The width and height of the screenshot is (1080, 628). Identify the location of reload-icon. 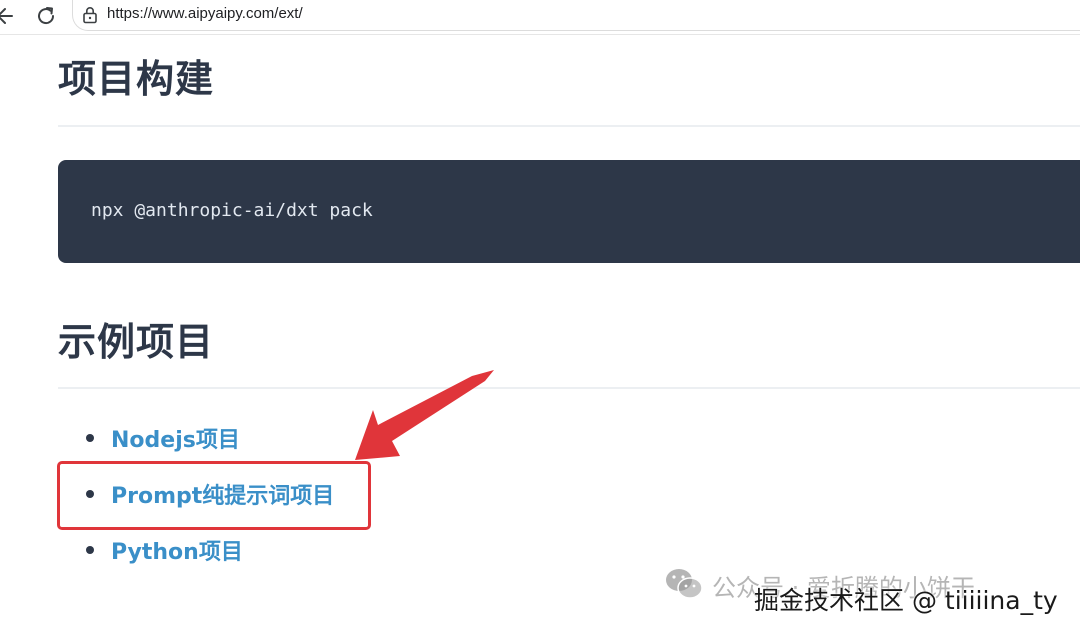
(46, 16).